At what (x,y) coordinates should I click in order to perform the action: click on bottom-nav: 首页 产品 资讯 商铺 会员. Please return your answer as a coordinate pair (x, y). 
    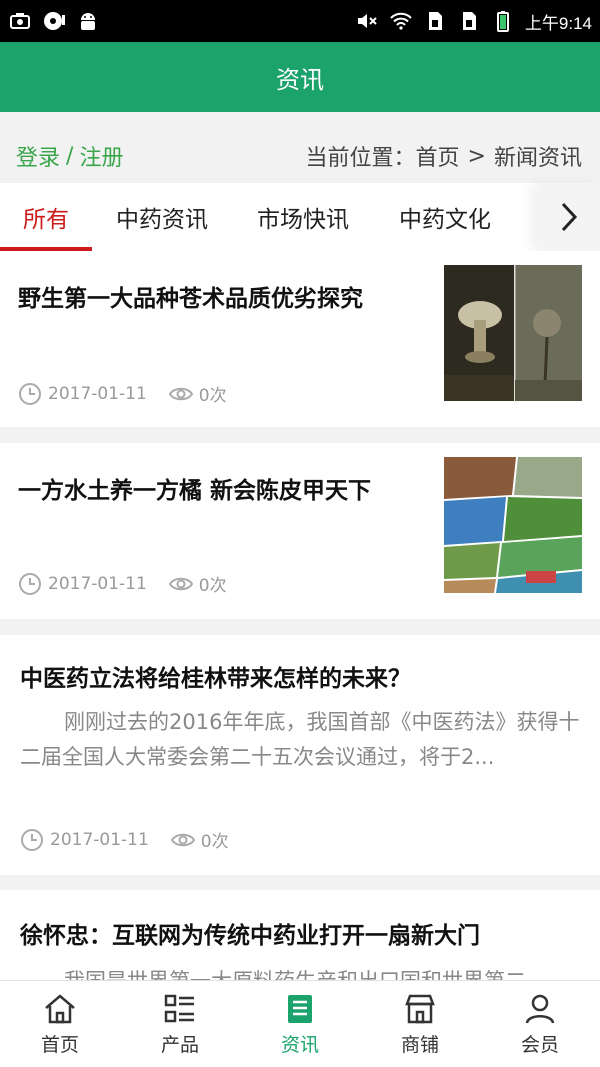
    Looking at the image, I should click on (300, 1023).